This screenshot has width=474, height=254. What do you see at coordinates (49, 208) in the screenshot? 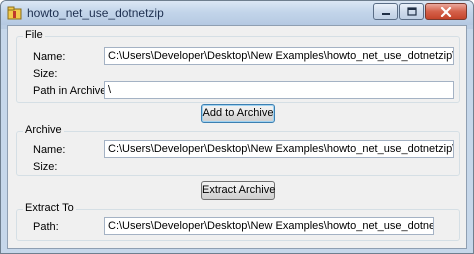
I see `extract-to-group-title: Extract To` at bounding box center [49, 208].